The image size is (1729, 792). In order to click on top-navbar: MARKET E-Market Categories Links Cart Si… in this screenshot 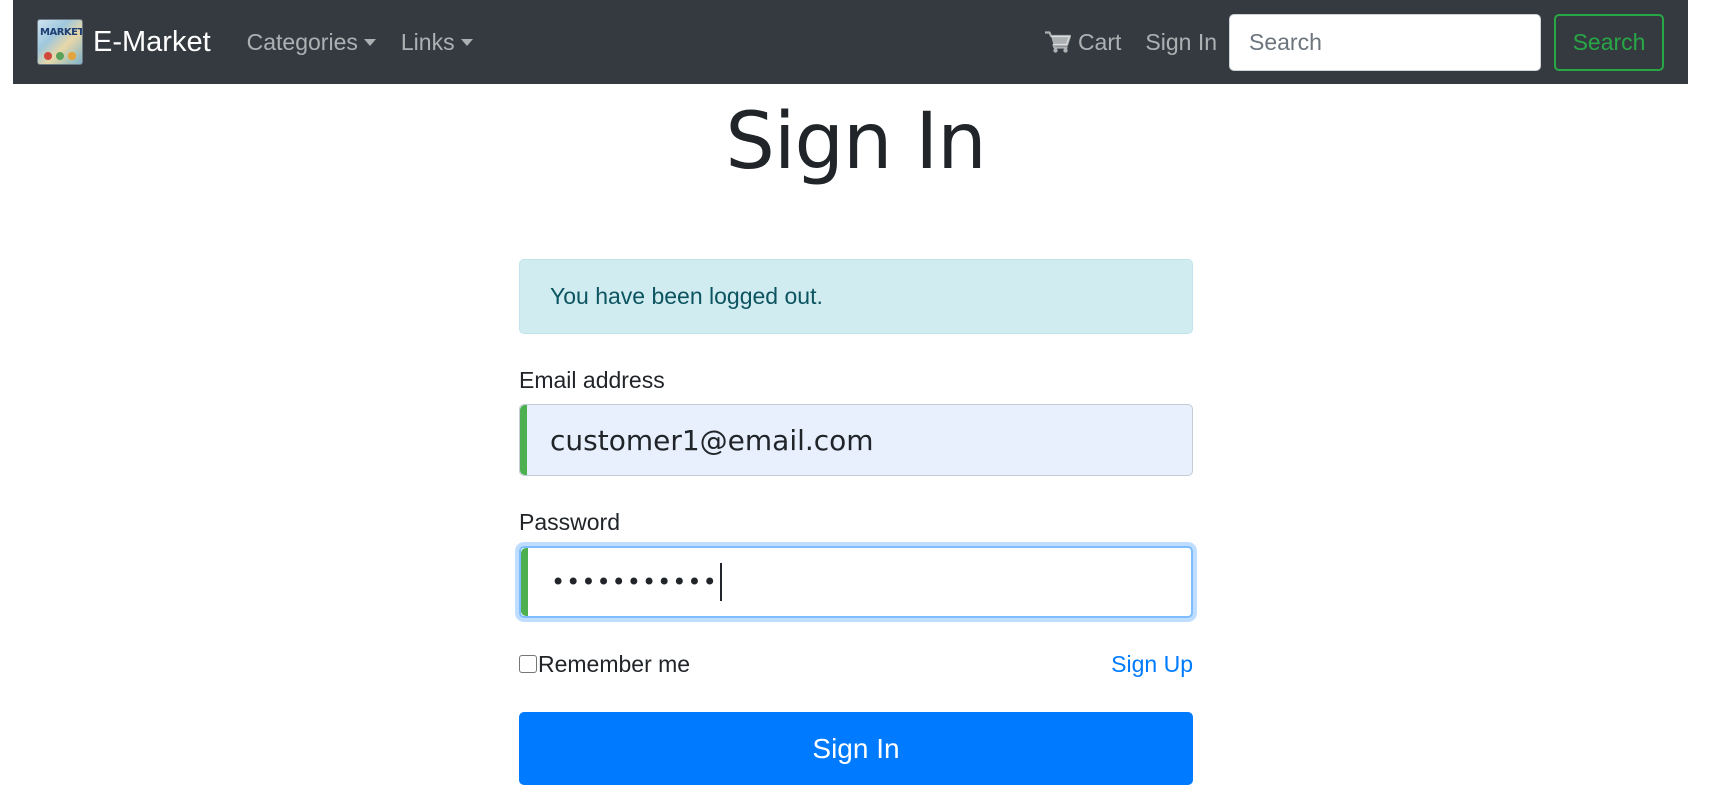, I will do `click(850, 42)`.